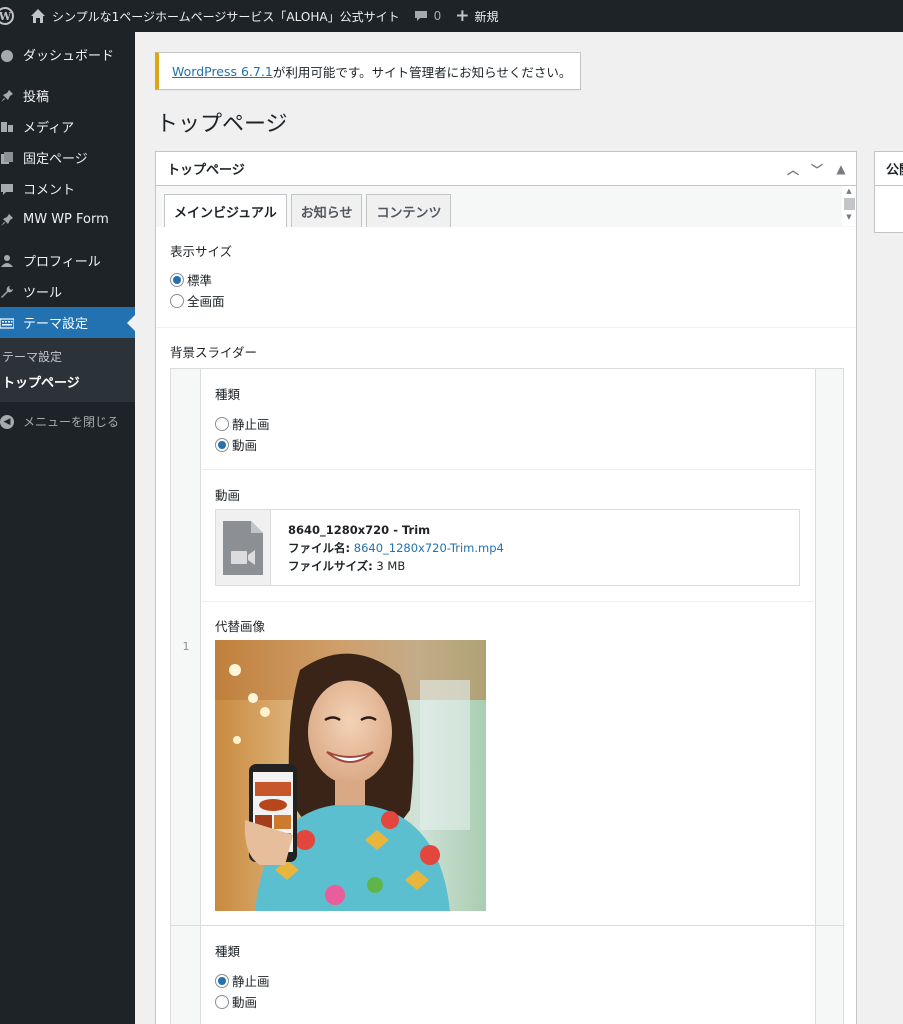  What do you see at coordinates (67, 322) in the screenshot?
I see `sidebar-item-theme-settings: テーマ設定` at bounding box center [67, 322].